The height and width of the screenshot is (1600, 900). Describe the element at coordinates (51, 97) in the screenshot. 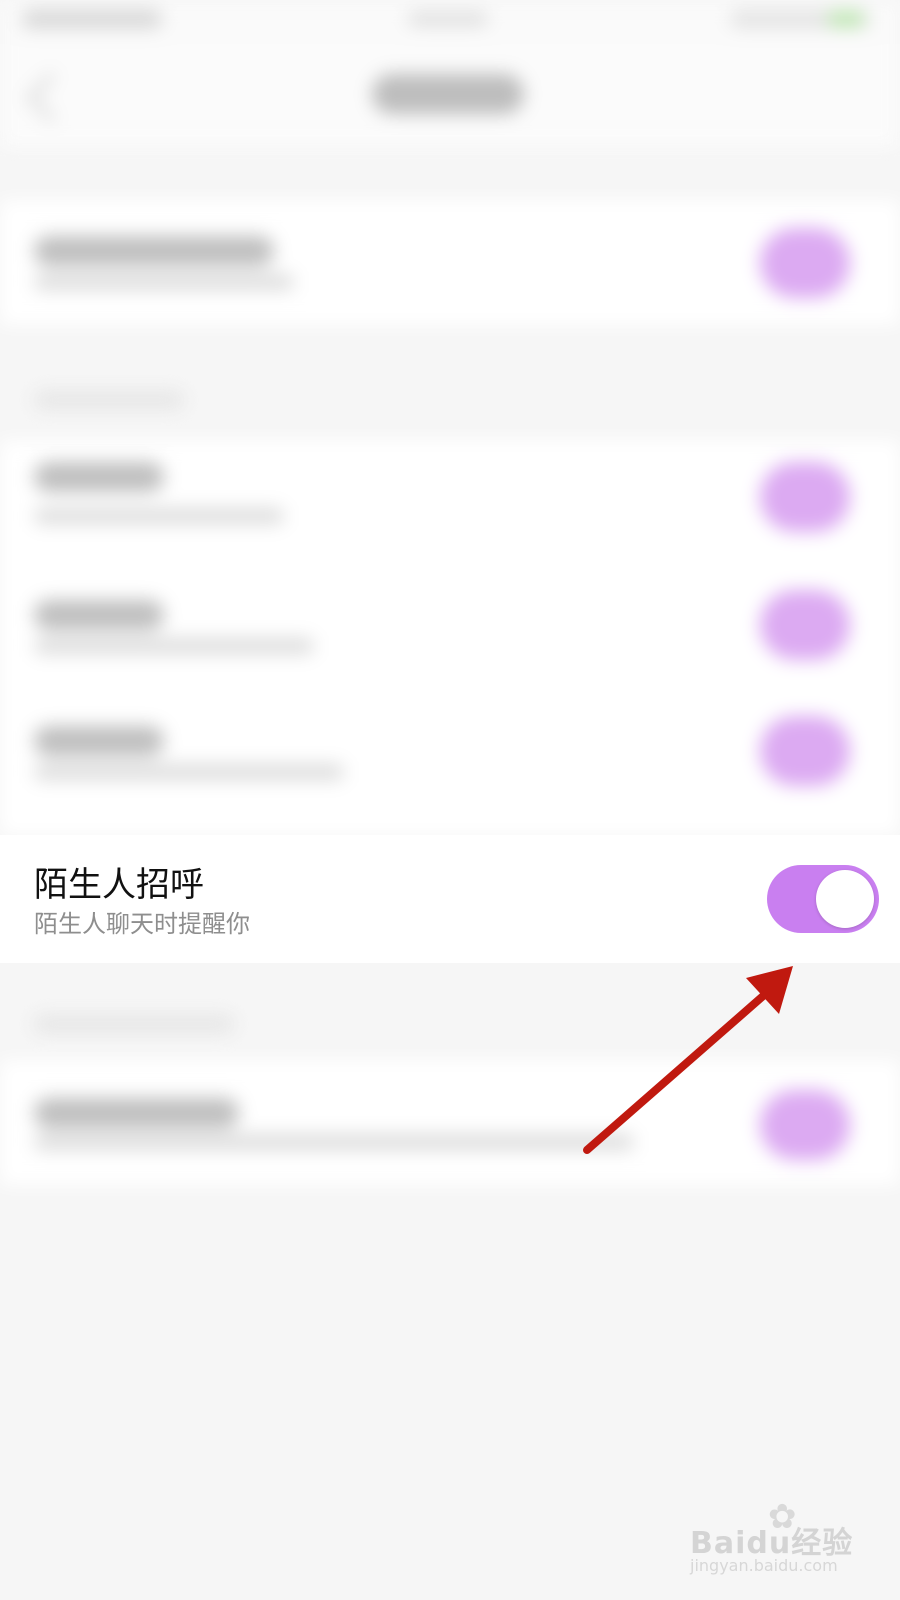

I see `chevron-left-icon` at that location.